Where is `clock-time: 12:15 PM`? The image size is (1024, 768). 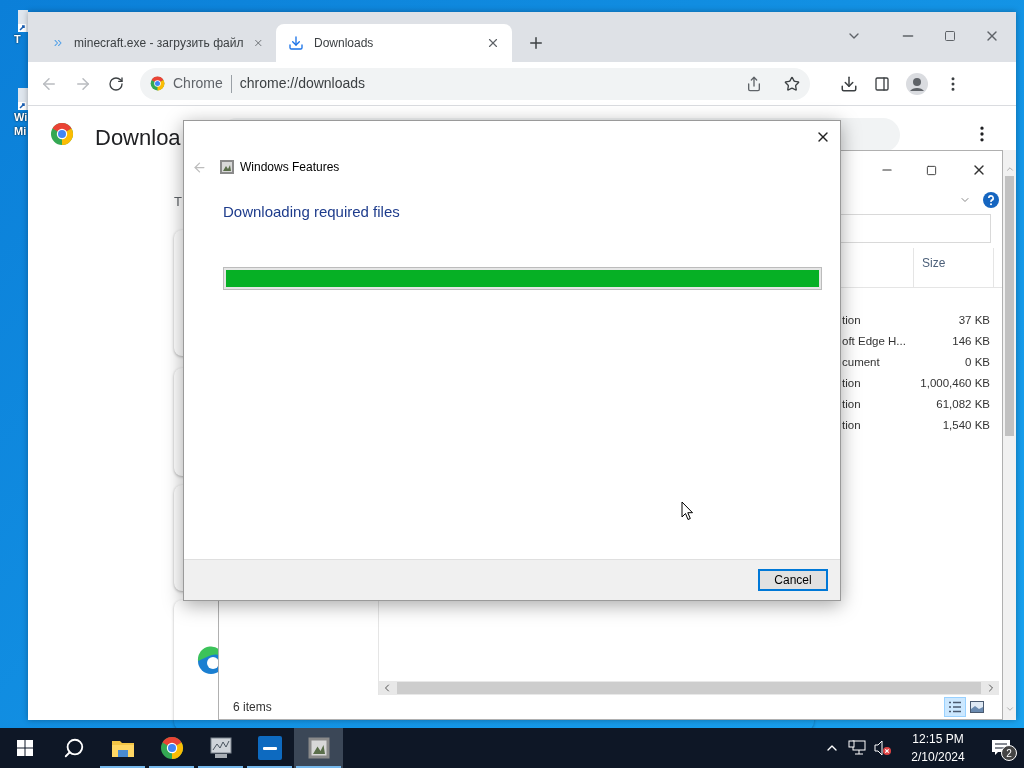 clock-time: 12:15 PM is located at coordinates (938, 739).